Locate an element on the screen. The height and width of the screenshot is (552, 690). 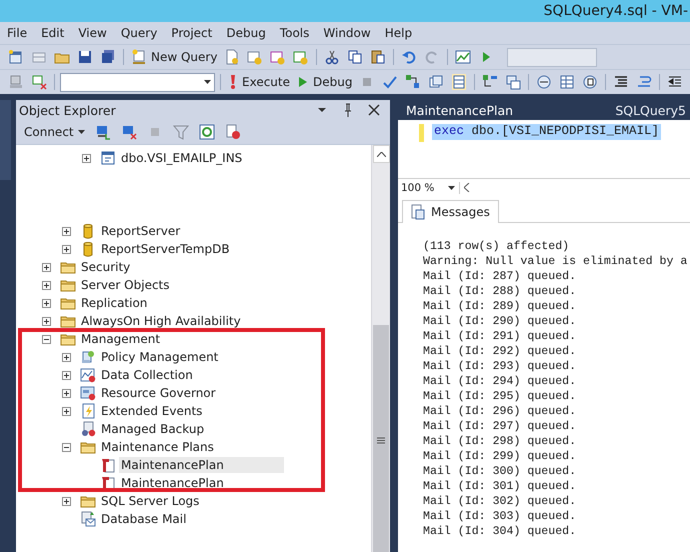
message-line: Mail (Id: 289) queued. is located at coordinates (500, 306).